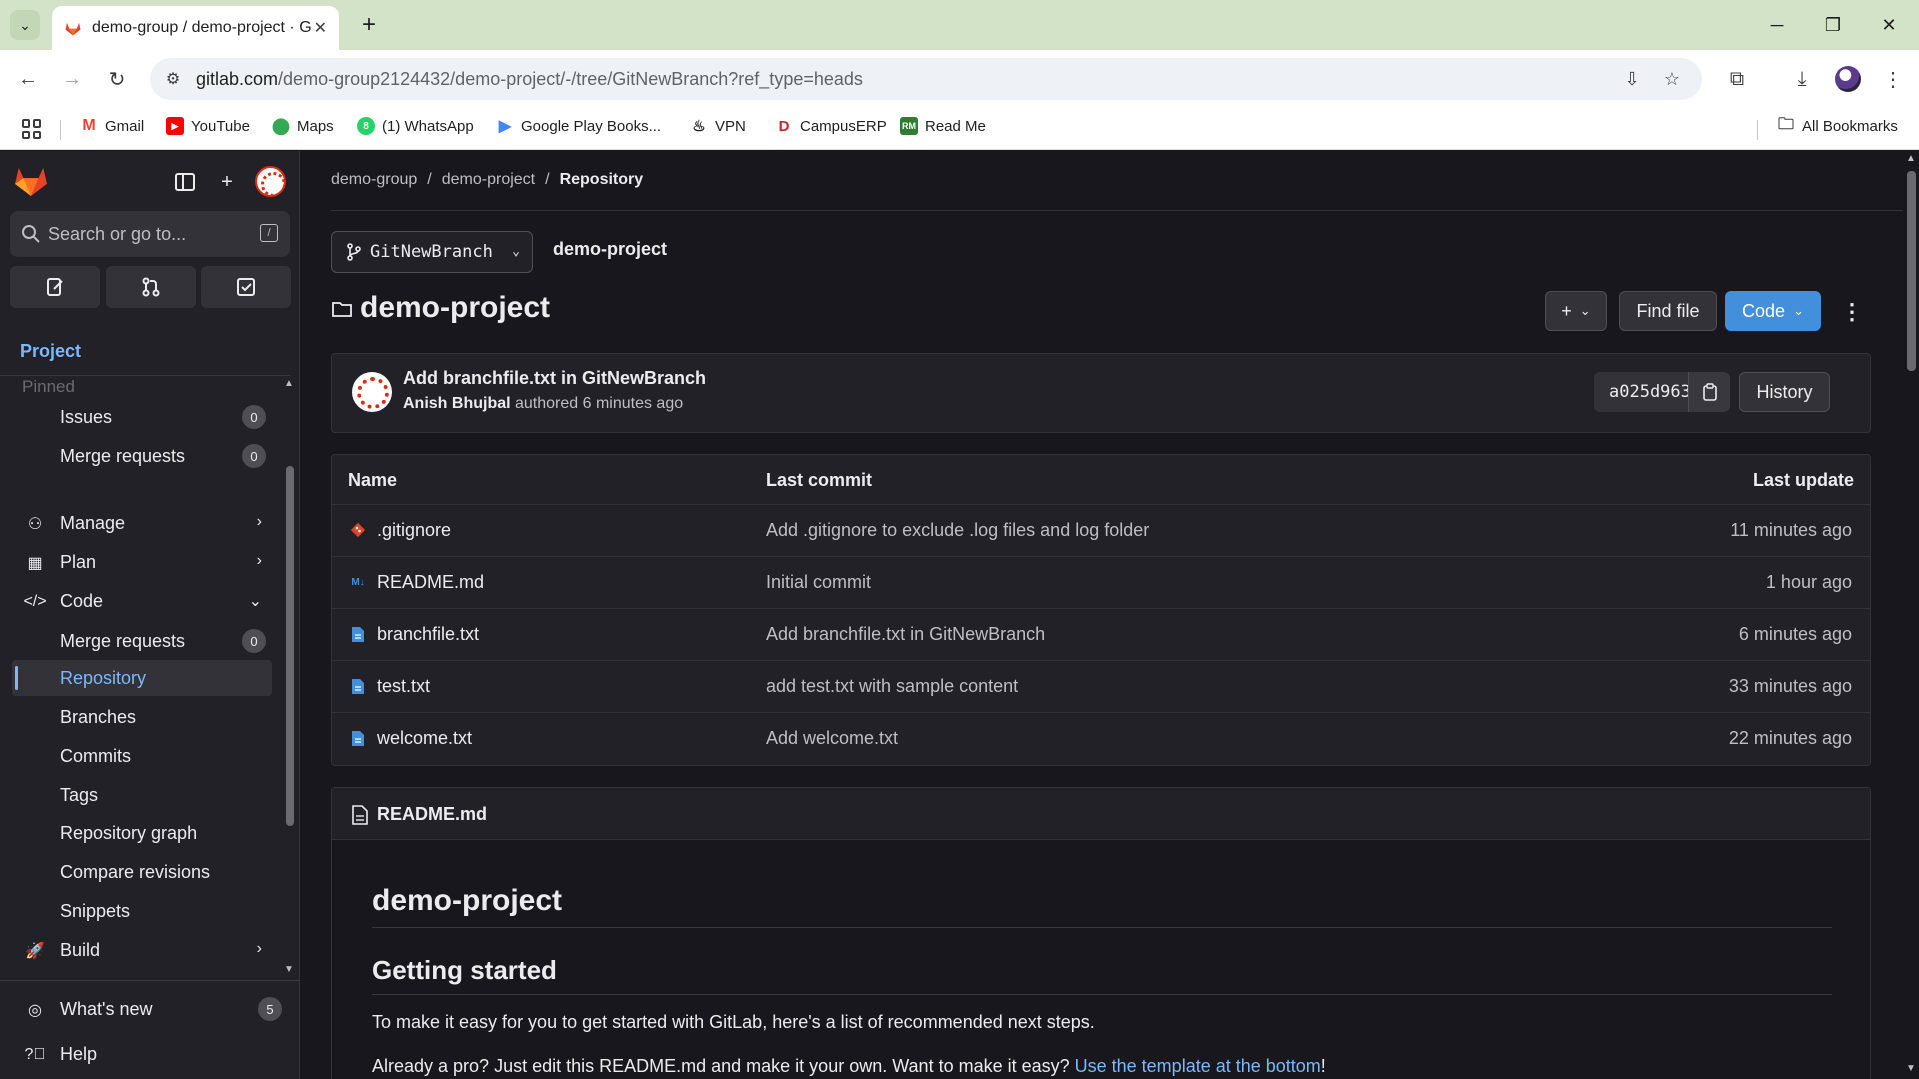 This screenshot has height=1079, width=1919. Describe the element at coordinates (142, 872) in the screenshot. I see `sidebar-item-compare-revisions: Compare revisions` at that location.